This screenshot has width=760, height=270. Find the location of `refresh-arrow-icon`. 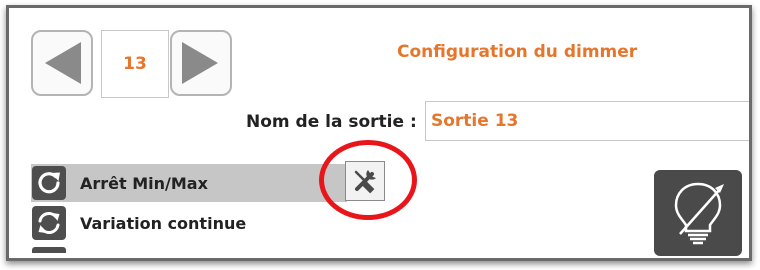

refresh-arrow-icon is located at coordinates (49, 183).